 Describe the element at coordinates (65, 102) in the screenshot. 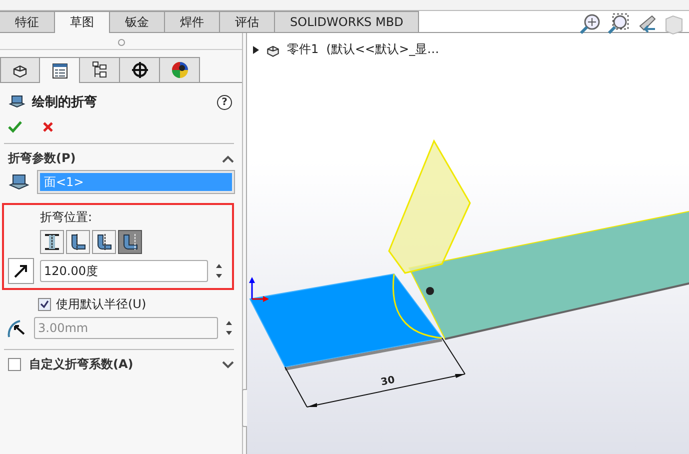

I see `panel-title: 绘制的折弯` at that location.